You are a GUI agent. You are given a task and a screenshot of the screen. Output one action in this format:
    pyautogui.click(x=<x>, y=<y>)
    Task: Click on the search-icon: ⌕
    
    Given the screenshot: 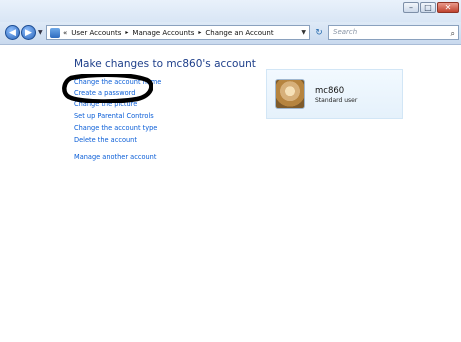 What is the action you would take?
    pyautogui.click(x=453, y=33)
    